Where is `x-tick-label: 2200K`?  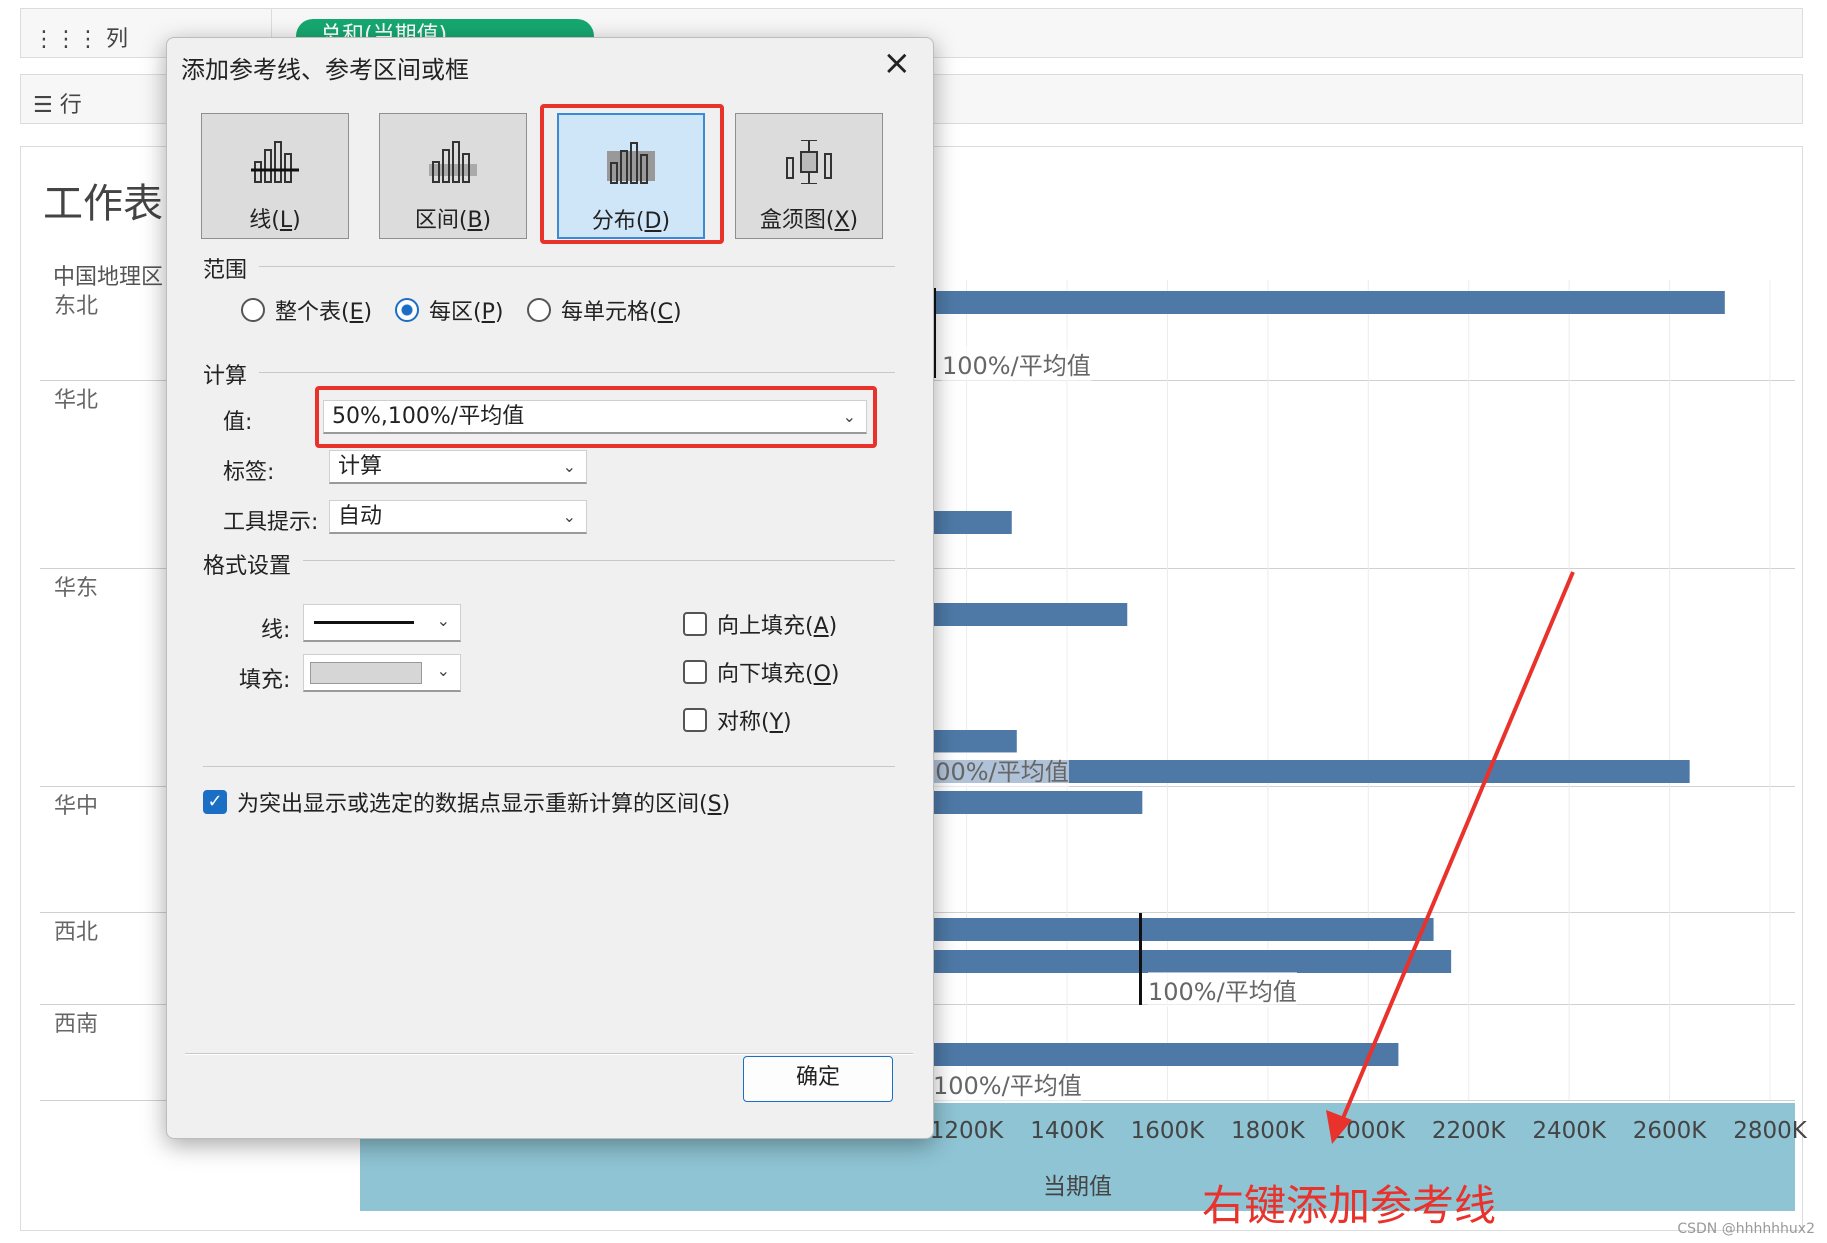
x-tick-label: 2200K is located at coordinates (1468, 1131).